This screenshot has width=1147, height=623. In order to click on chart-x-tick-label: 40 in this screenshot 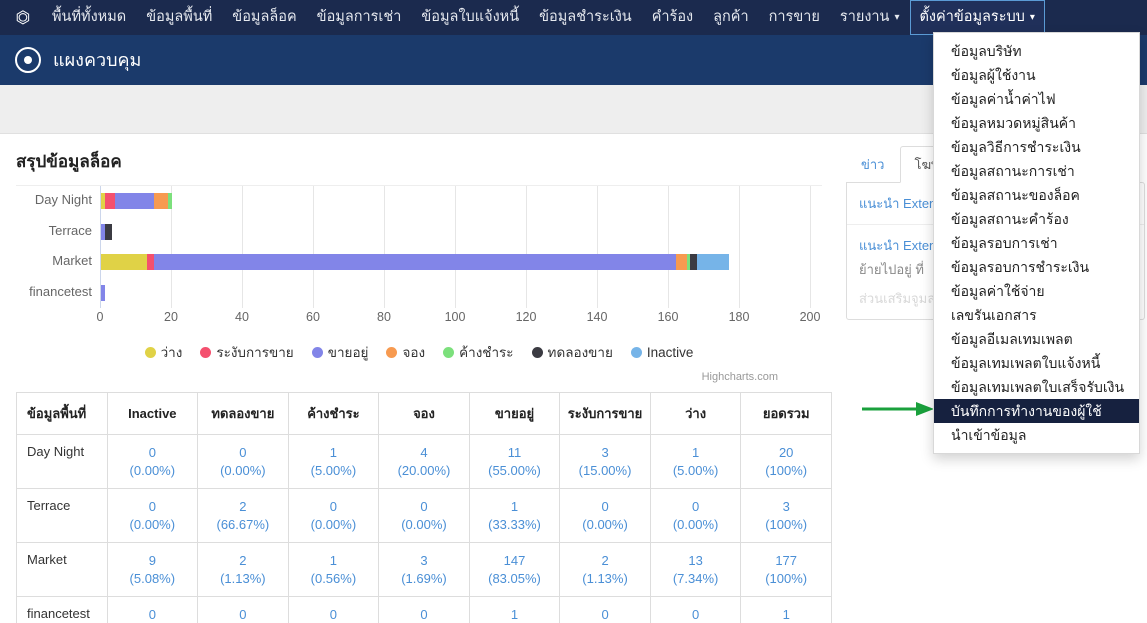, I will do `click(242, 317)`.